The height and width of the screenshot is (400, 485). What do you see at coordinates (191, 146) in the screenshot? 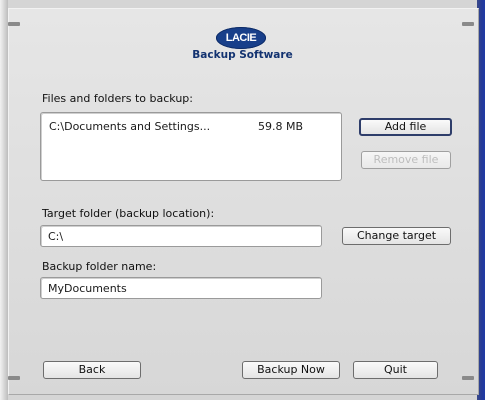
I see `files-list: C:\Documents and Settings... 59.8 MB` at bounding box center [191, 146].